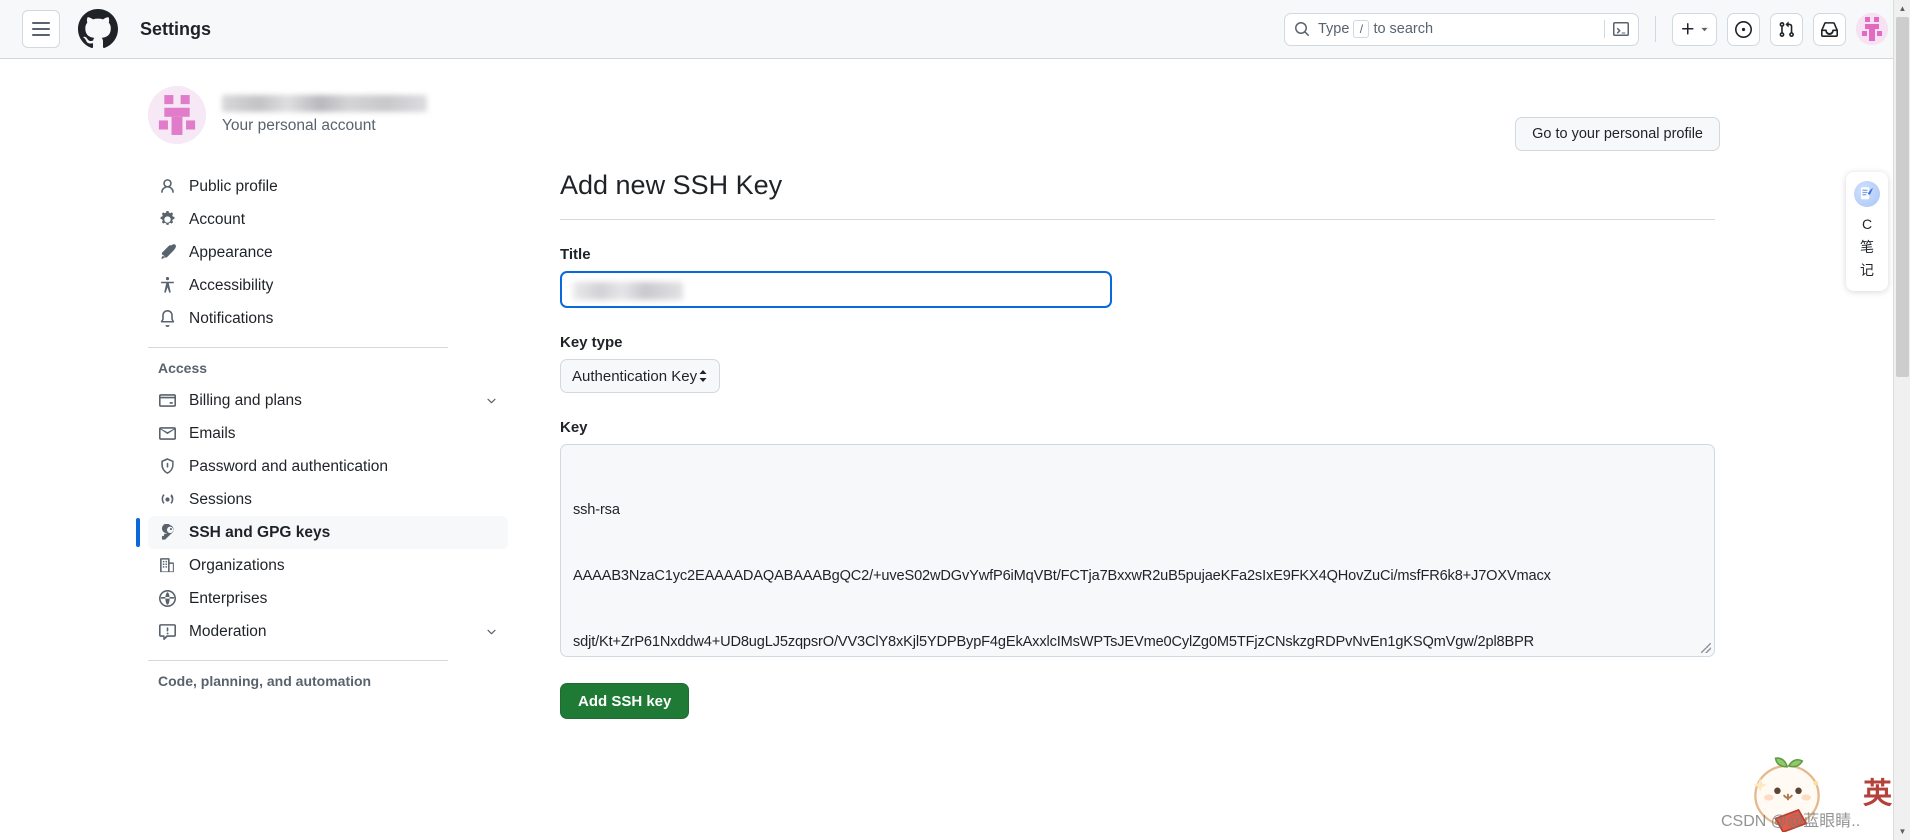  I want to click on sidebar-item-billing-and-plans: Billing and plans, so click(328, 400).